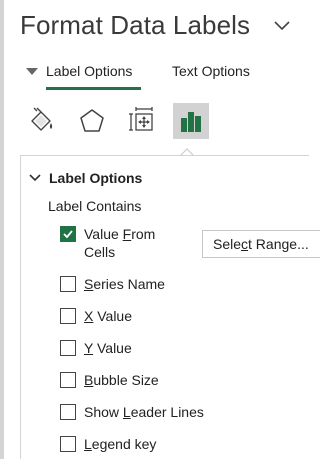  What do you see at coordinates (32, 71) in the screenshot?
I see `caret-down-icon` at bounding box center [32, 71].